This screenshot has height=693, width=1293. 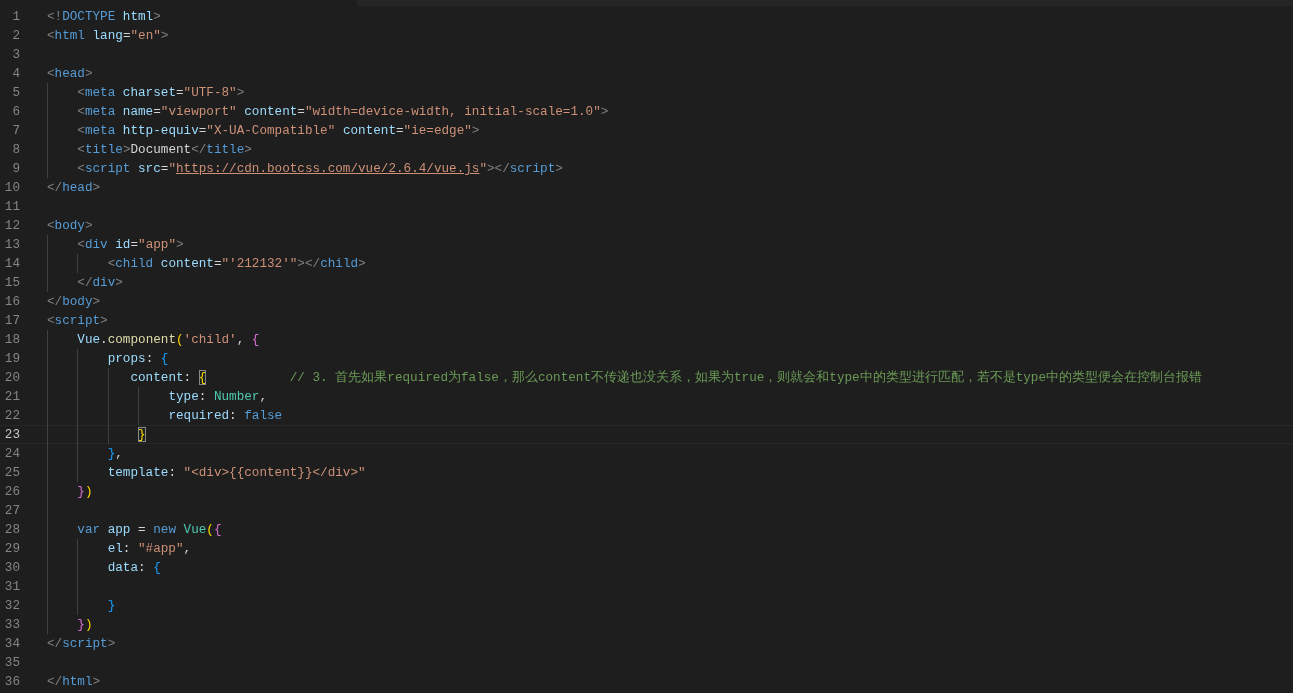 I want to click on line-number: 30, so click(x=11, y=567).